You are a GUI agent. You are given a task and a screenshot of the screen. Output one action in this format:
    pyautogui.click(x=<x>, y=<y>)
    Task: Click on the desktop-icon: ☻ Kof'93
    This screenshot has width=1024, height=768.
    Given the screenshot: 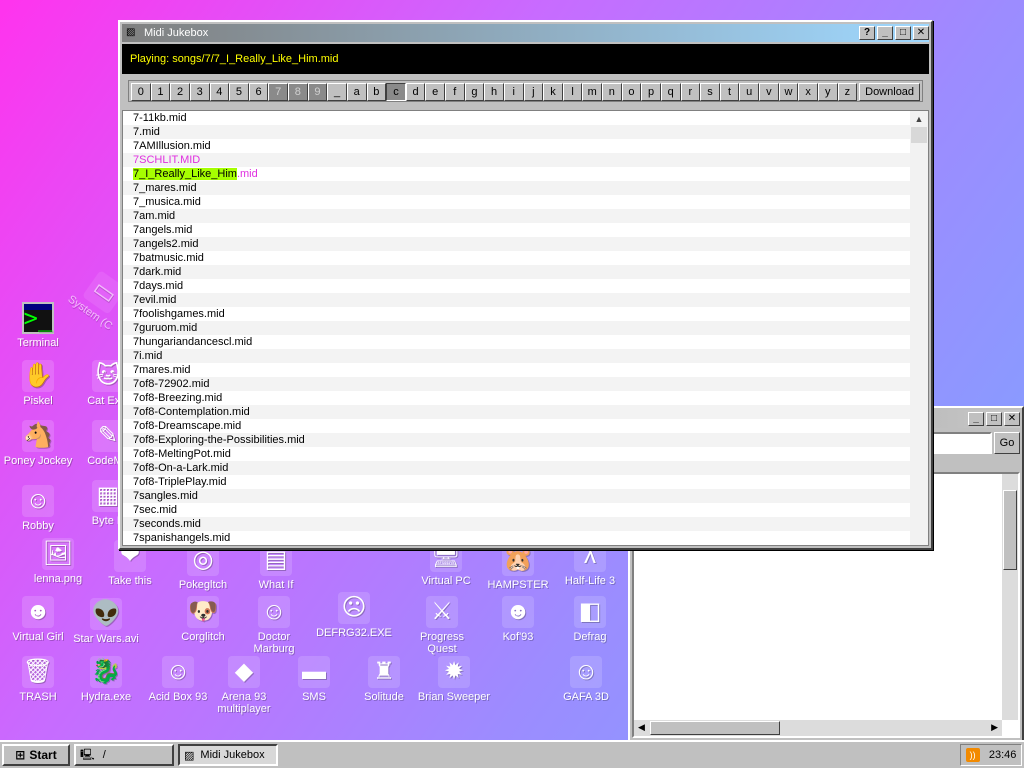 What is the action you would take?
    pyautogui.click(x=518, y=619)
    